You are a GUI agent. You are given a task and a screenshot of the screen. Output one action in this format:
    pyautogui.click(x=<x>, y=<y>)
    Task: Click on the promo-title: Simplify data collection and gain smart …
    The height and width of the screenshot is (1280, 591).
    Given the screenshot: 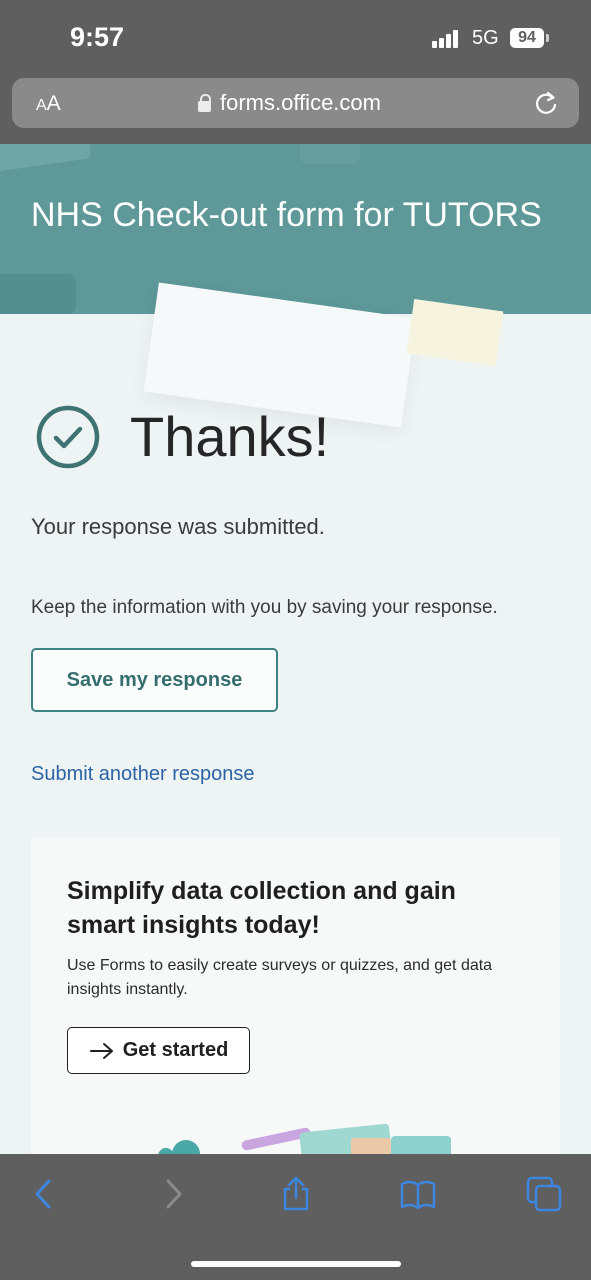 What is the action you would take?
    pyautogui.click(x=261, y=908)
    